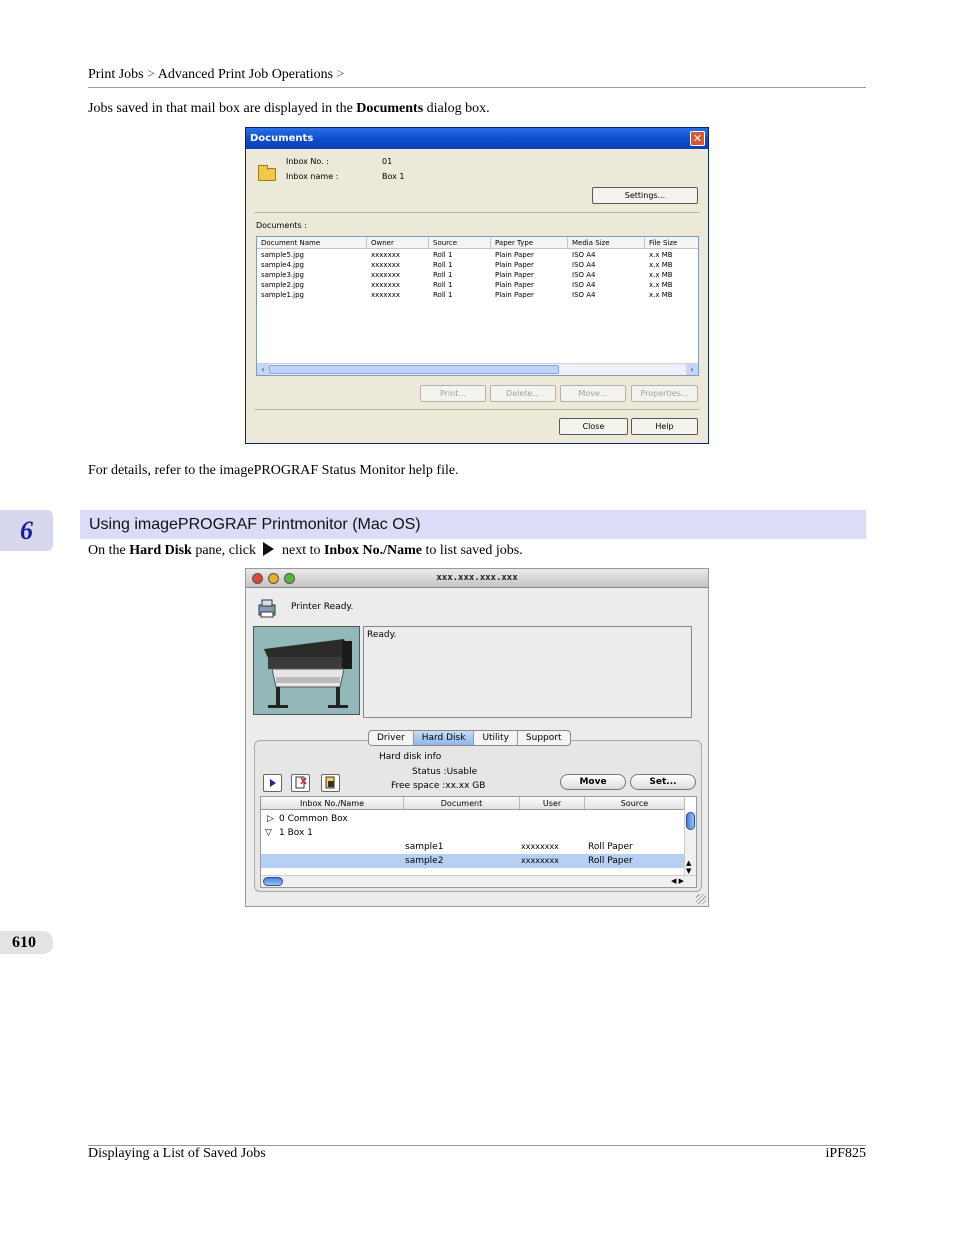 Image resolution: width=954 pixels, height=1235 pixels. I want to click on tab-support: Support, so click(544, 738).